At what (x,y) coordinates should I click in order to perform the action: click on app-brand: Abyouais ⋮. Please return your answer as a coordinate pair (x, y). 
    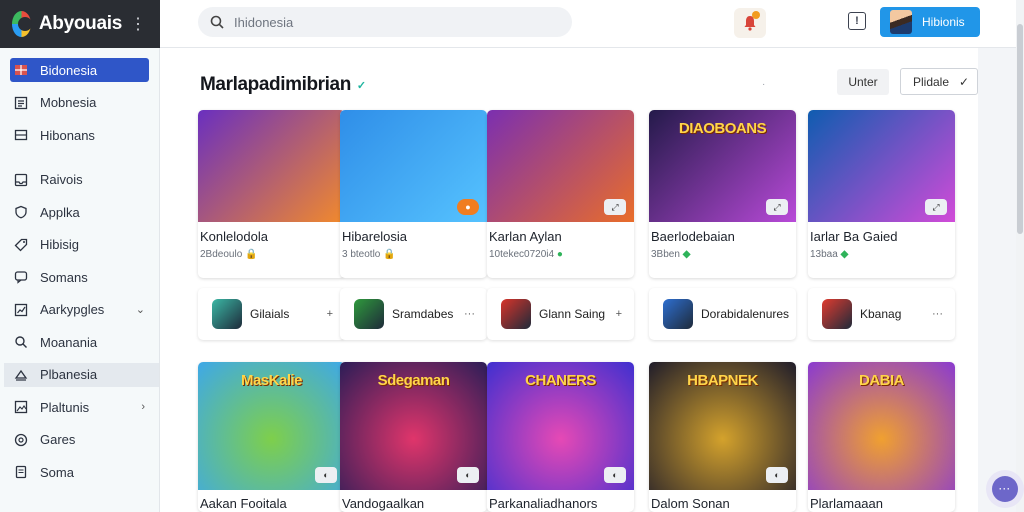
    Looking at the image, I should click on (80, 24).